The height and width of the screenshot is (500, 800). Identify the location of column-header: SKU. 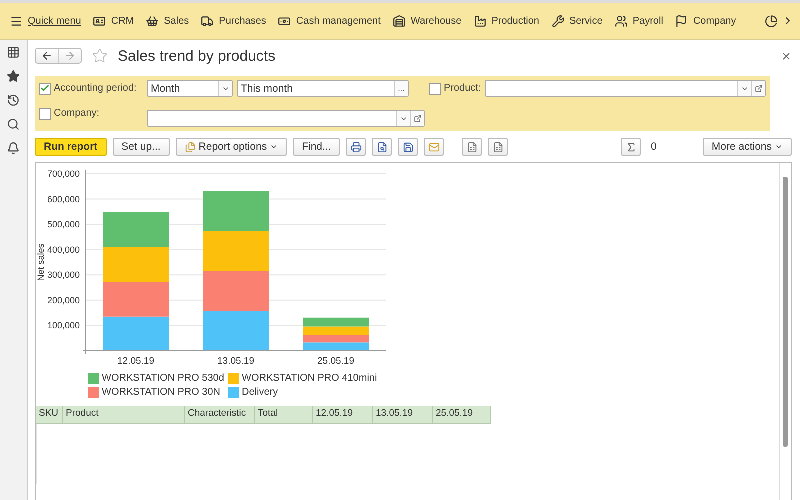
(49, 415).